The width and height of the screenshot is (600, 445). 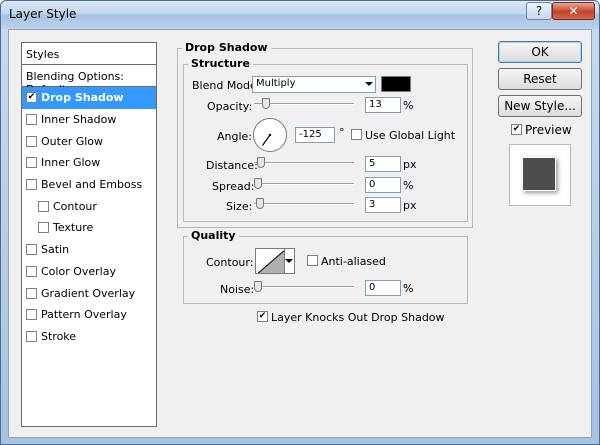 What do you see at coordinates (73, 228) in the screenshot?
I see `style-item-label: Texture` at bounding box center [73, 228].